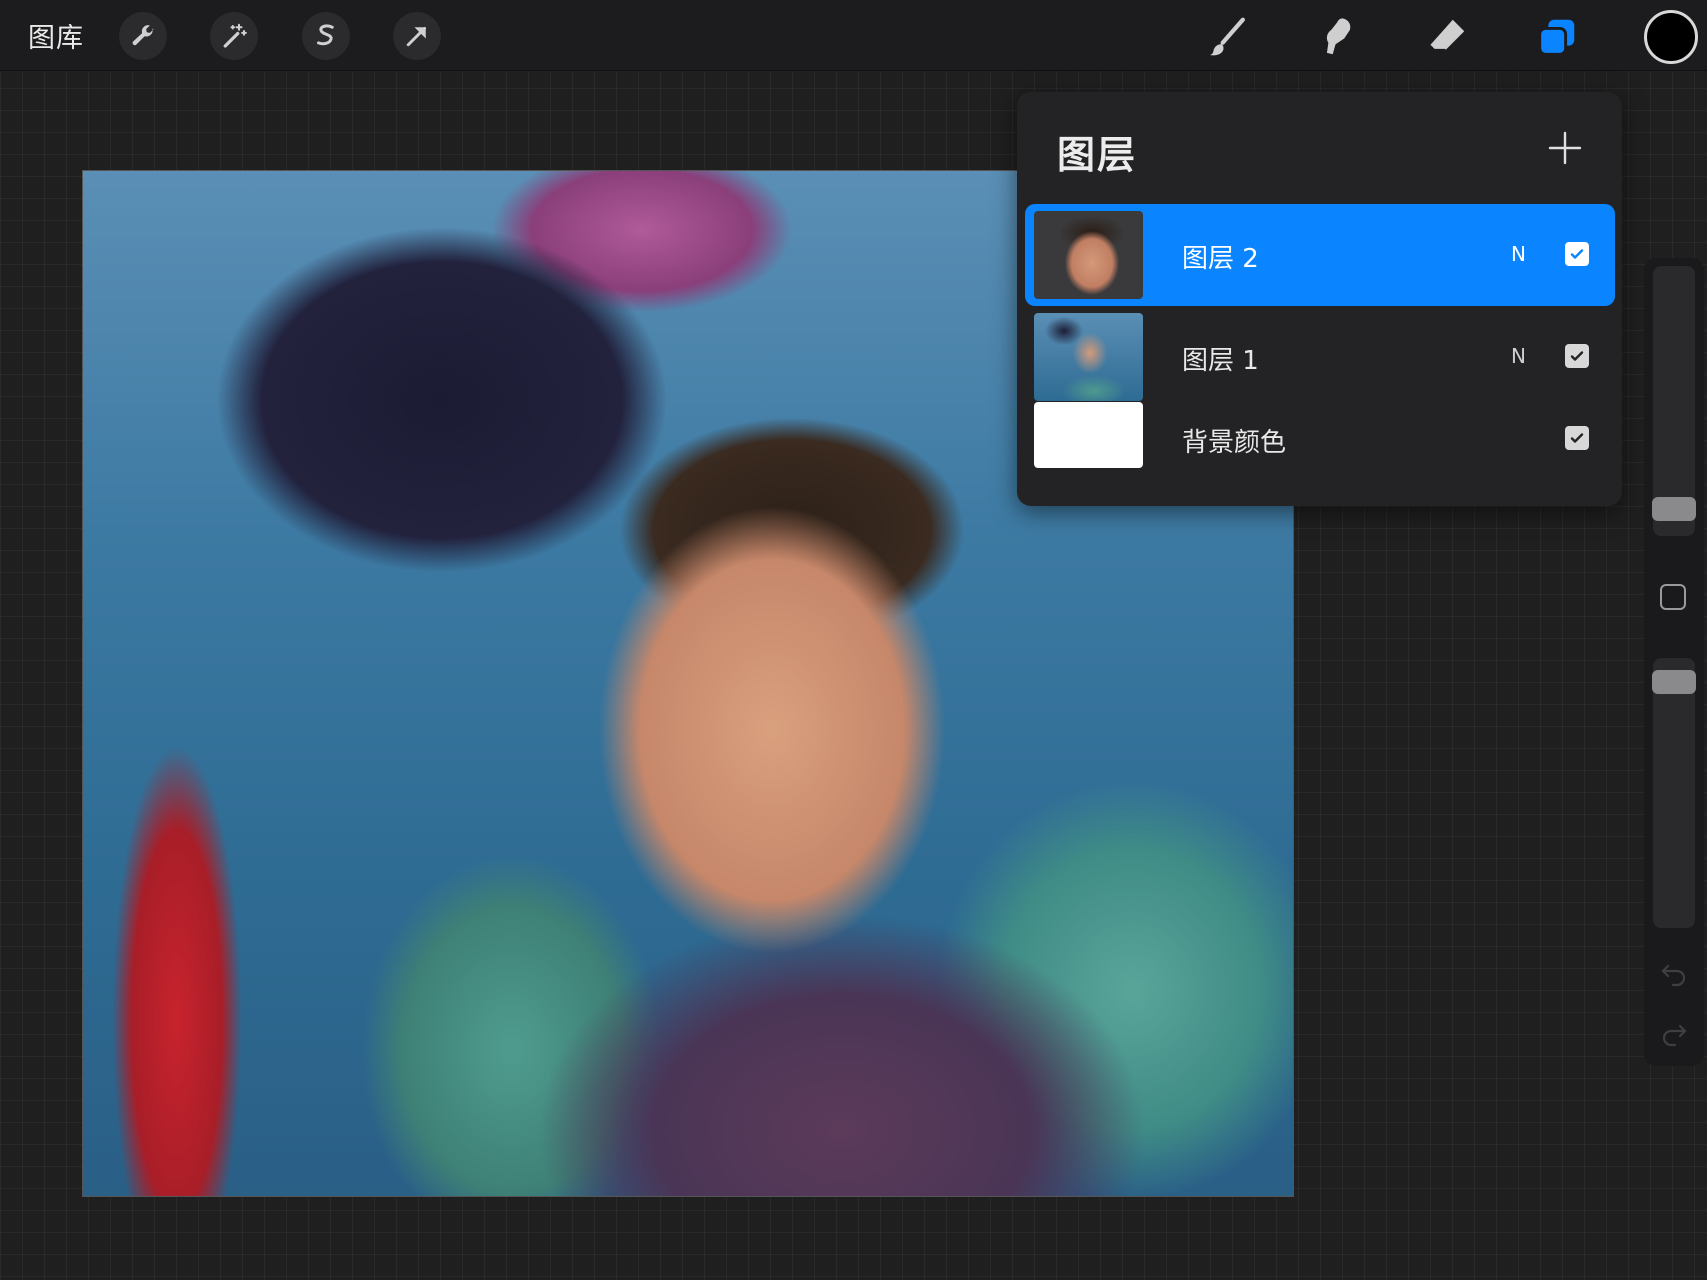 The height and width of the screenshot is (1280, 1707). Describe the element at coordinates (1674, 1032) in the screenshot. I see `redo-icon` at that location.